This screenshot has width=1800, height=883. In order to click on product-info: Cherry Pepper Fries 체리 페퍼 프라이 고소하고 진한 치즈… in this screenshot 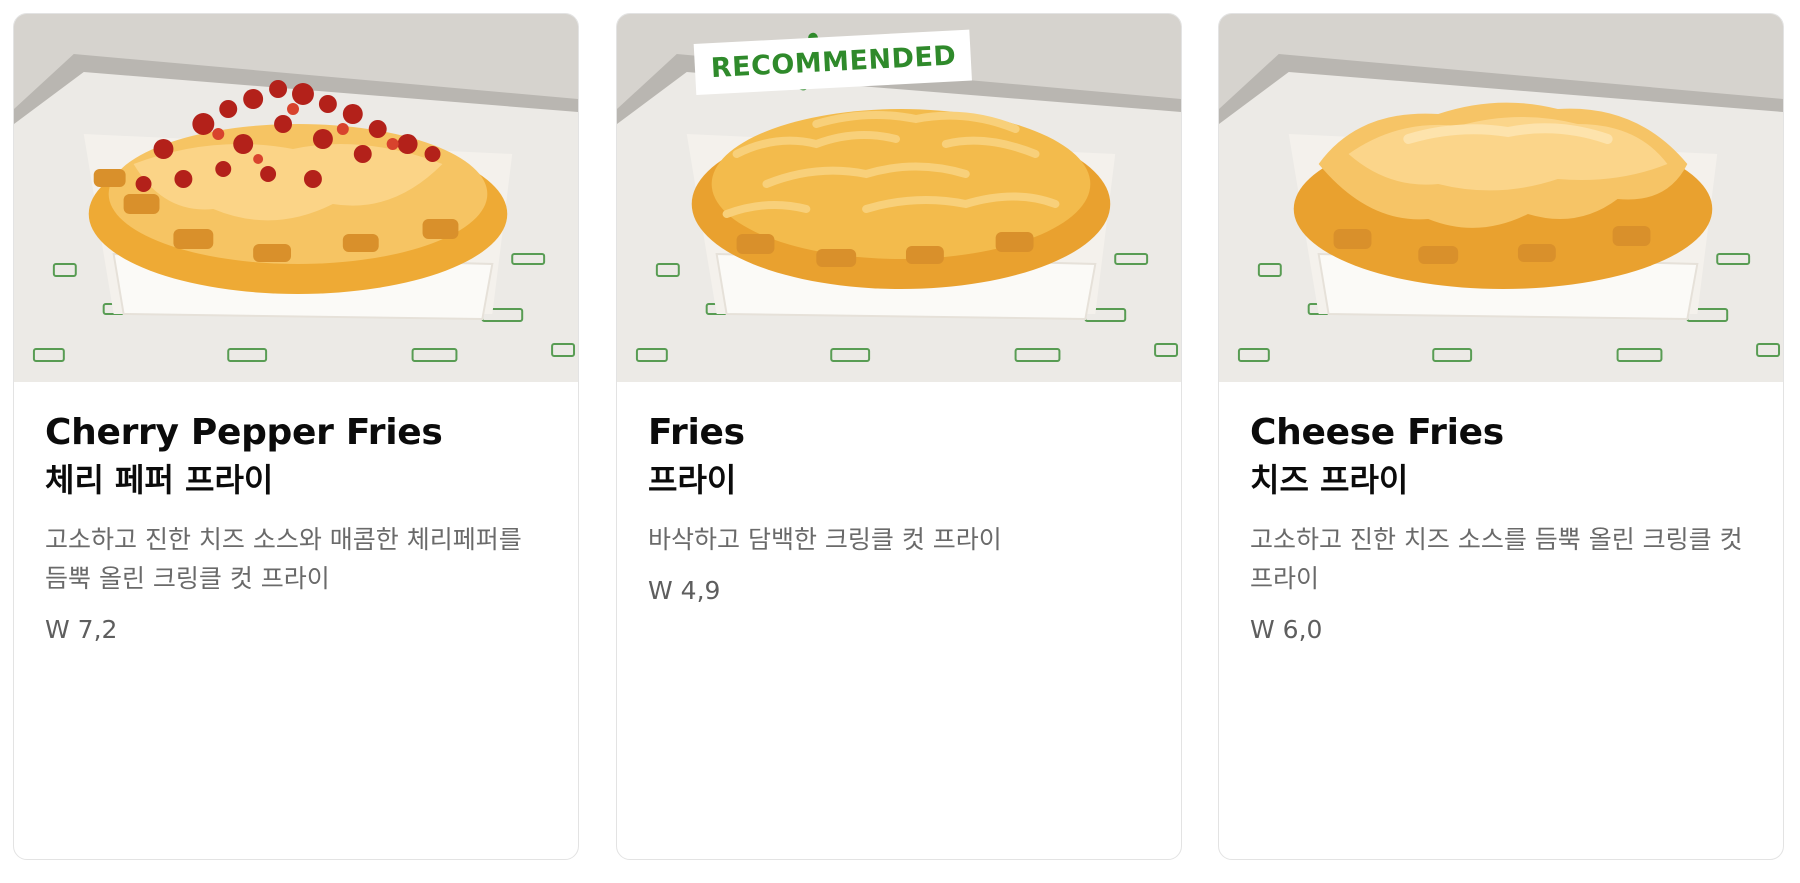, I will do `click(296, 515)`.